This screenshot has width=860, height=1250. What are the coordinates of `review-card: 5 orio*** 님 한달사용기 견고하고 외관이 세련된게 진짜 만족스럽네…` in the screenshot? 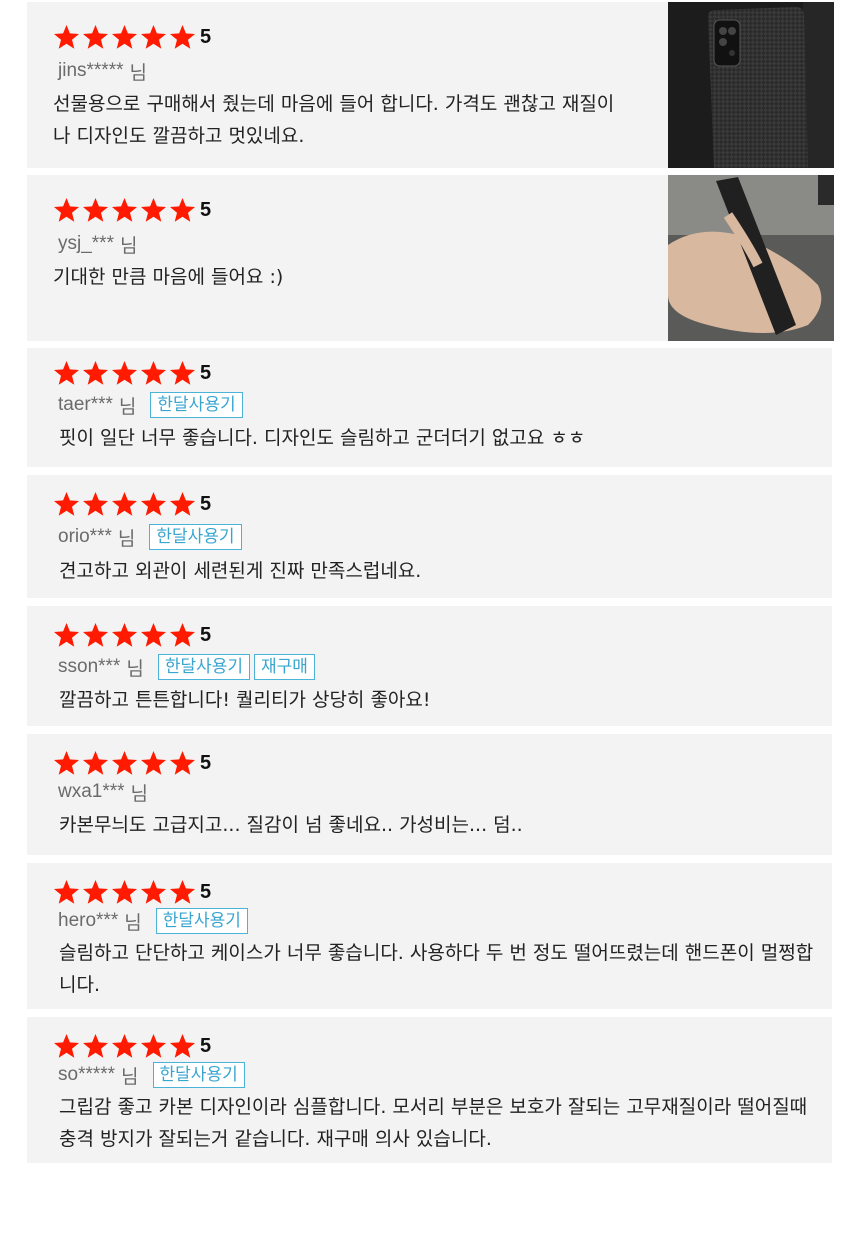 It's located at (429, 536).